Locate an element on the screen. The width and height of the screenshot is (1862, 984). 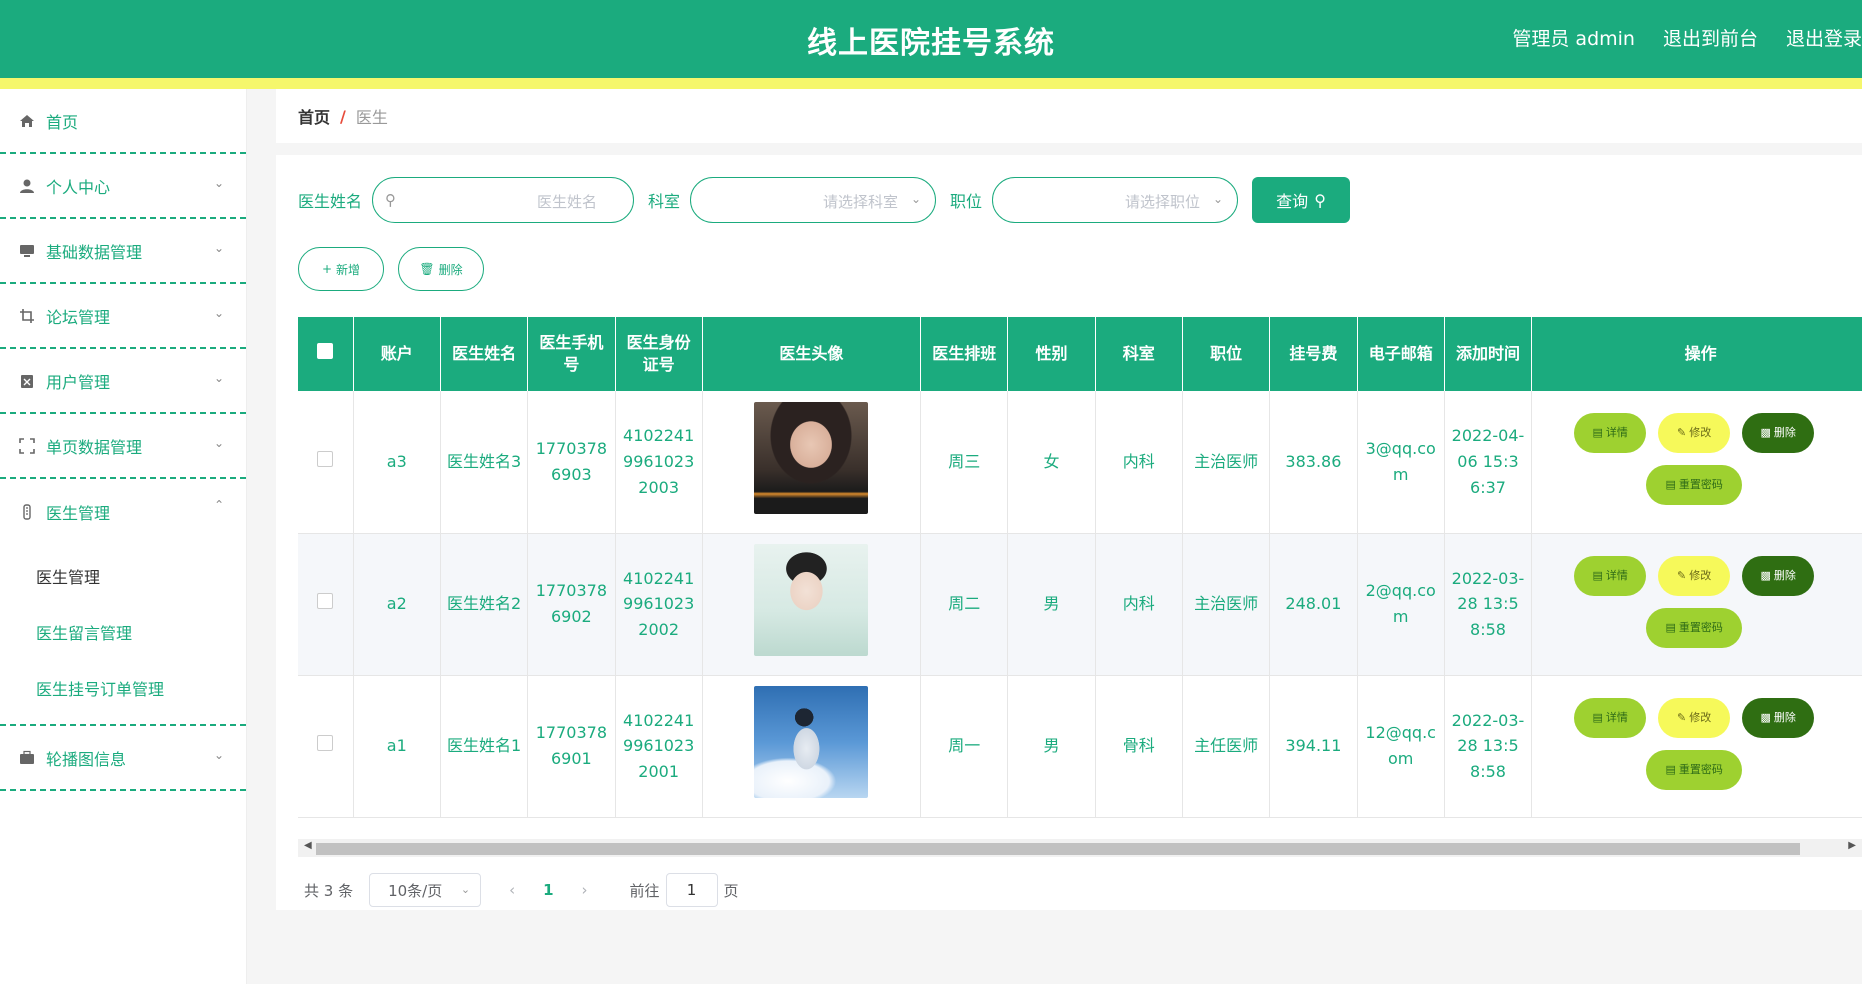
delete-button-label: 删除 is located at coordinates (450, 269).